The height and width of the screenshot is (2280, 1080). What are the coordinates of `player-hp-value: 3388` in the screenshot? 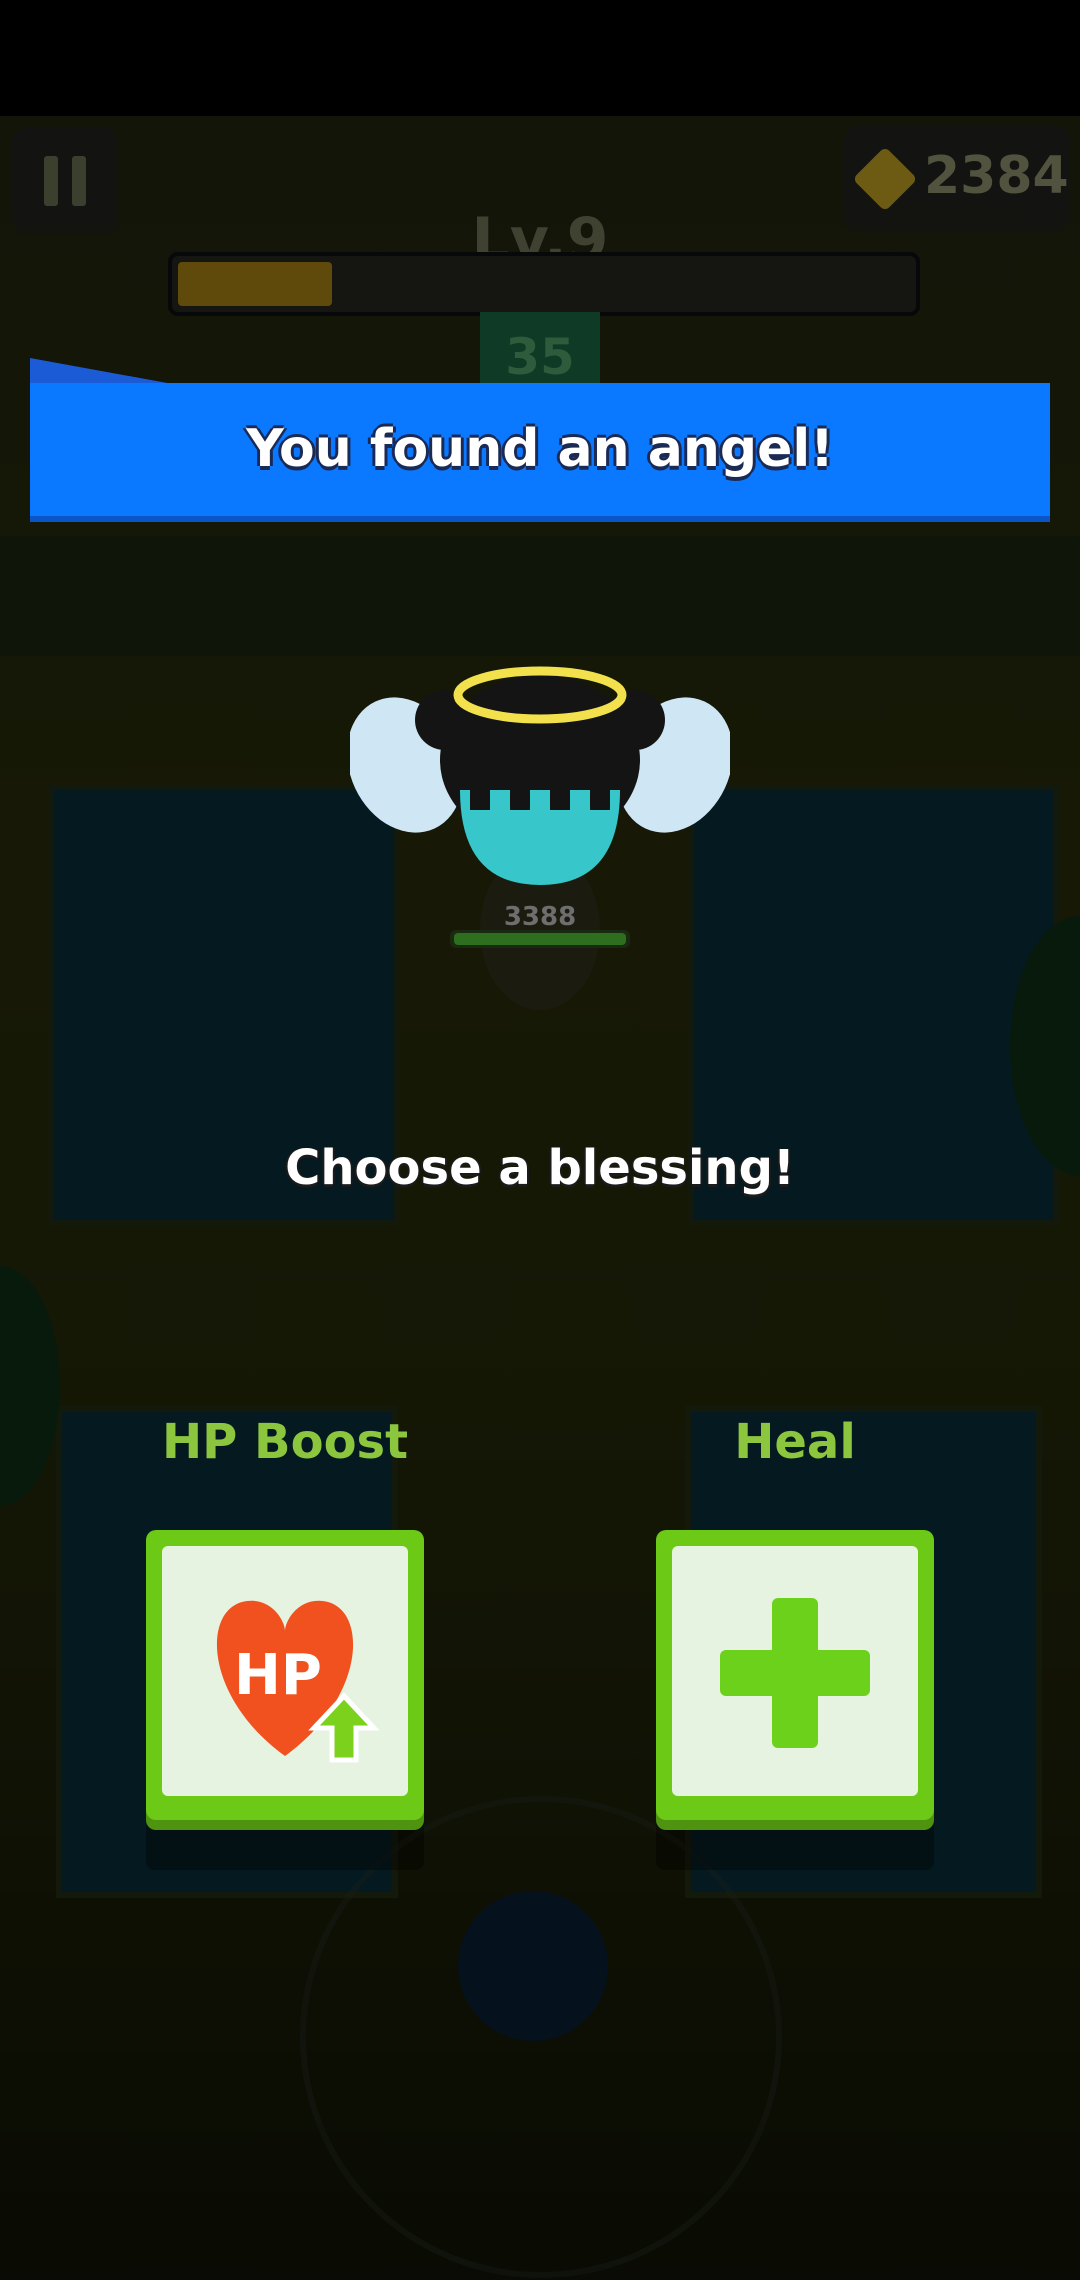 It's located at (540, 917).